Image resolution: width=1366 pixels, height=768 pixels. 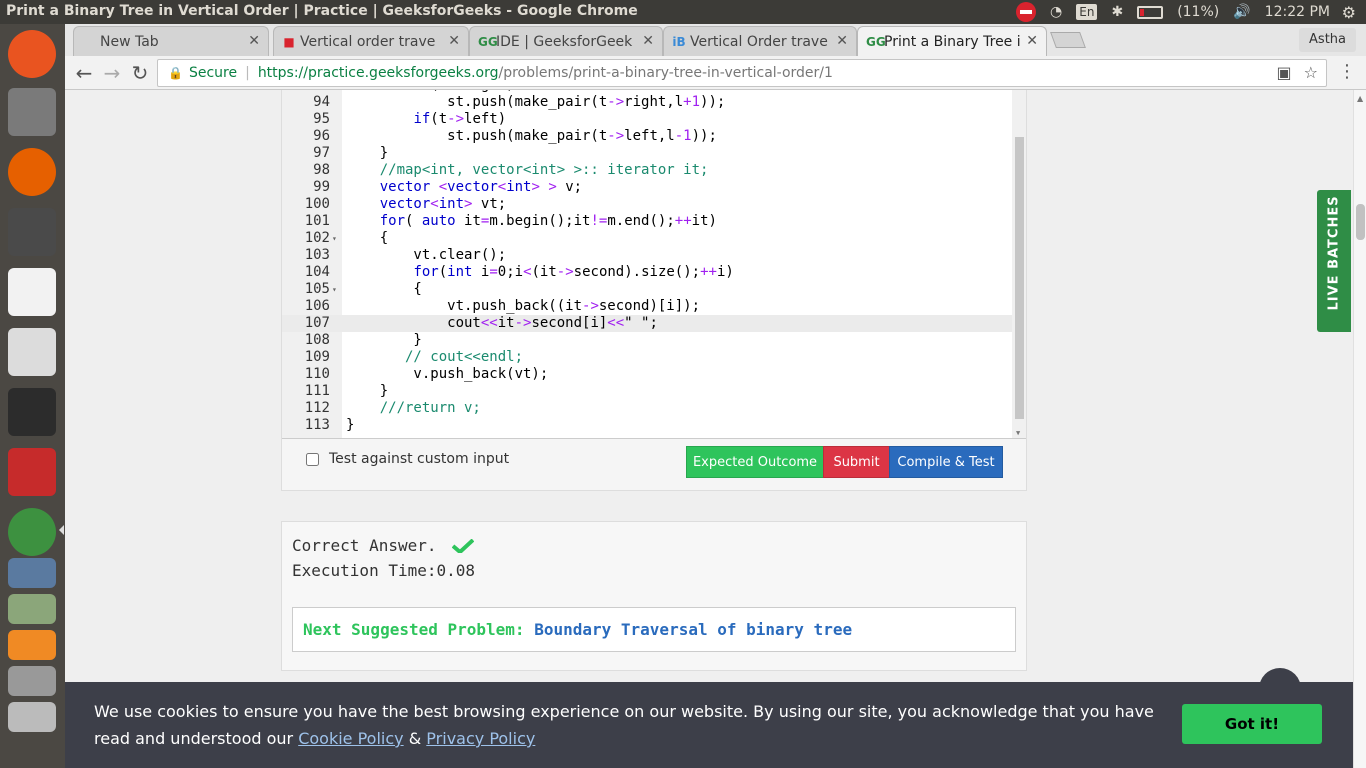 I want to click on forward-icon: →, so click(x=112, y=73).